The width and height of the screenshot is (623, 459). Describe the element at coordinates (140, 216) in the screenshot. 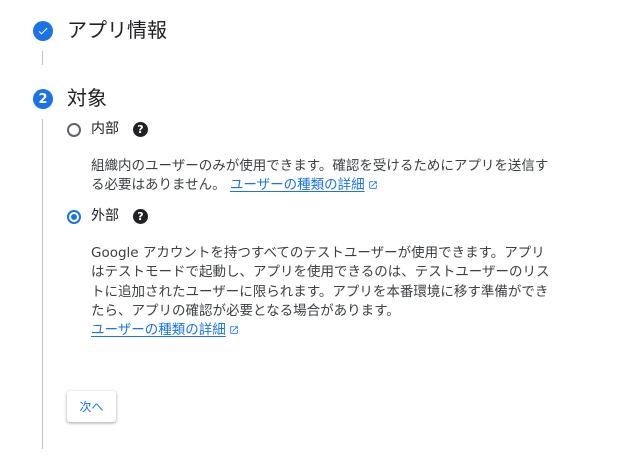

I see `external-help-icon: ?` at that location.